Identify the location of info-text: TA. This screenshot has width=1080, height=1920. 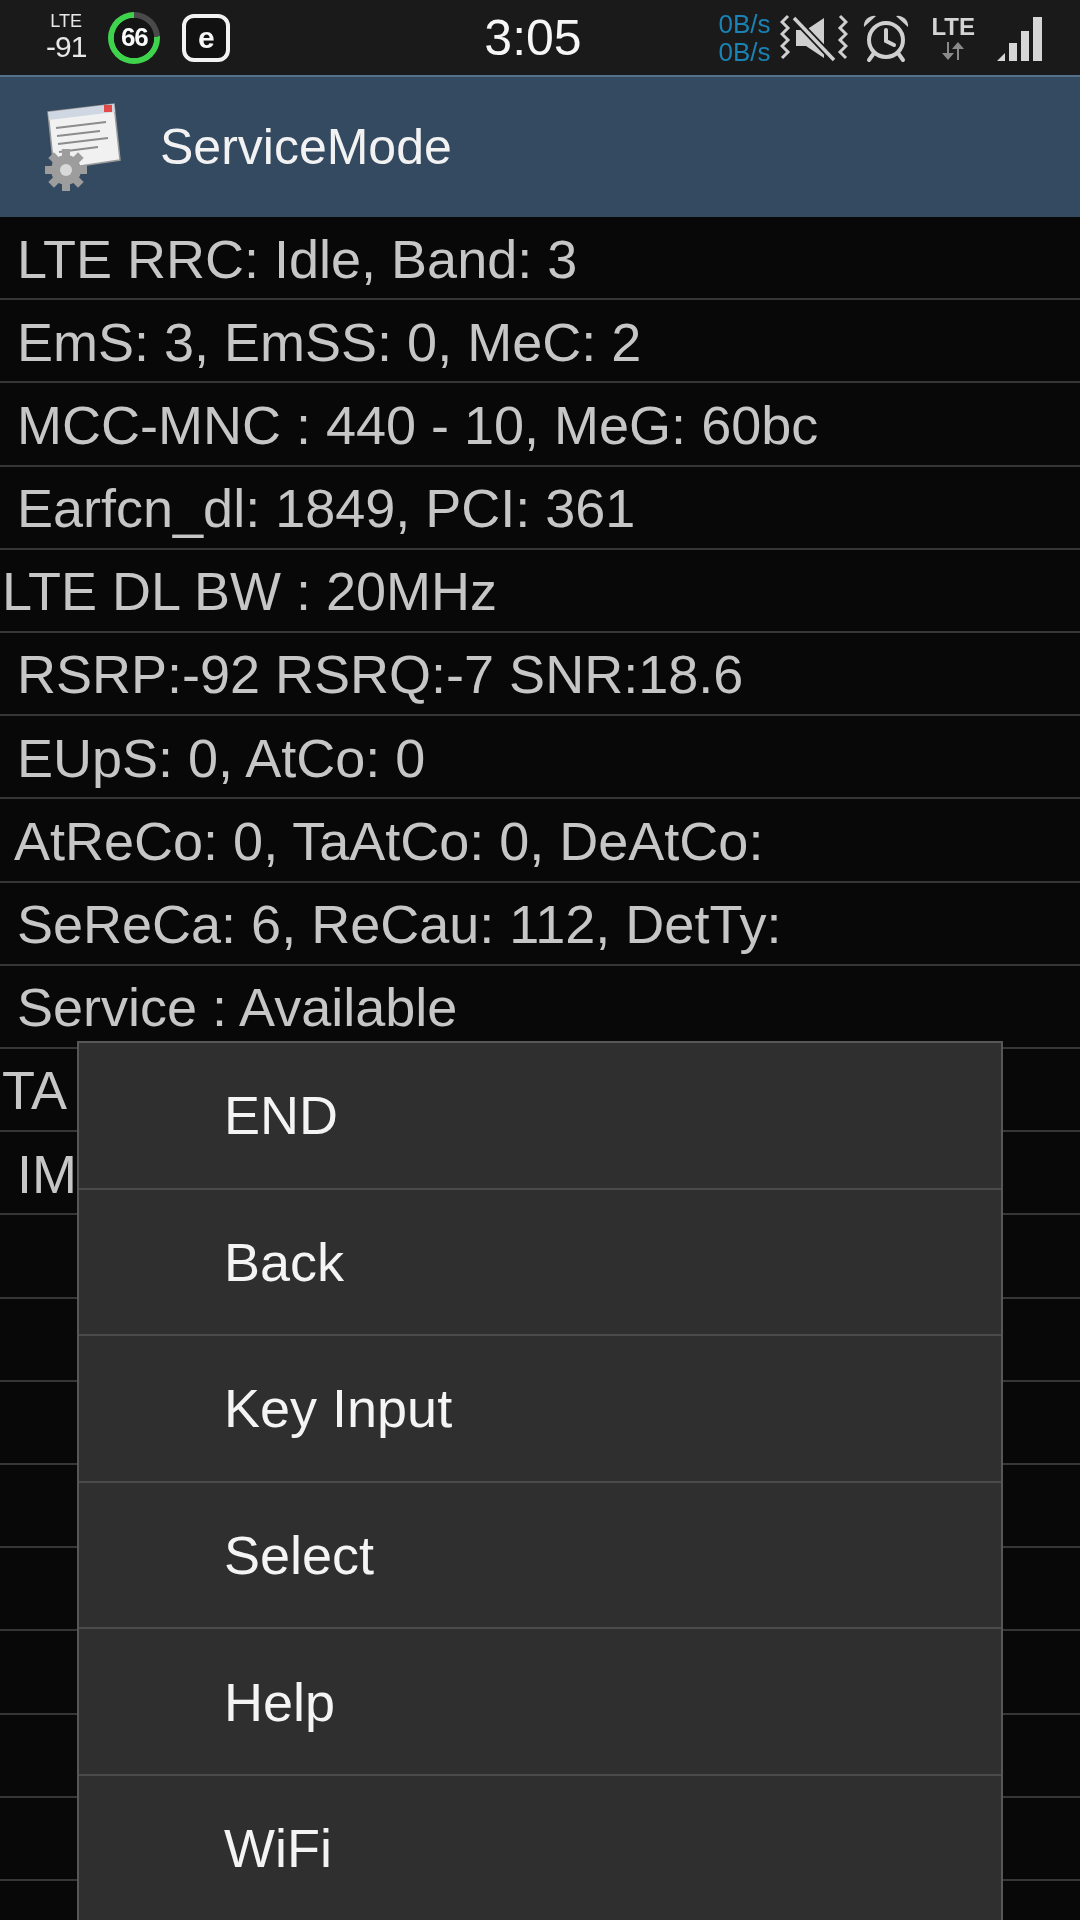
(34, 1090).